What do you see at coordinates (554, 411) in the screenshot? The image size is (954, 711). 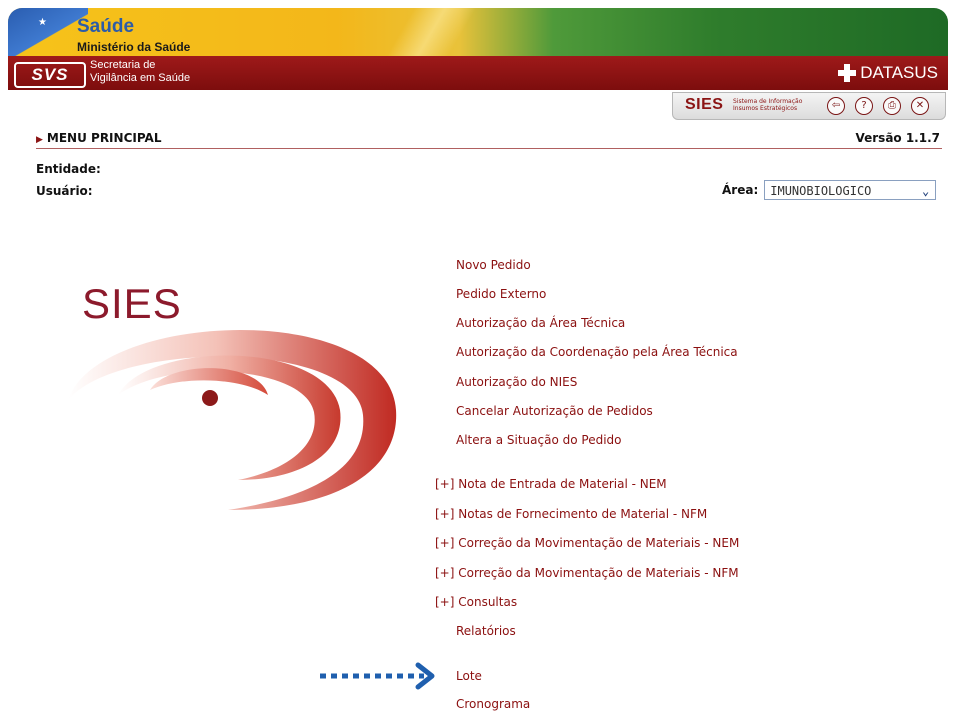 I see `menu-item-cancelar-autorizacao: Cancelar Autorização de Pedidos` at bounding box center [554, 411].